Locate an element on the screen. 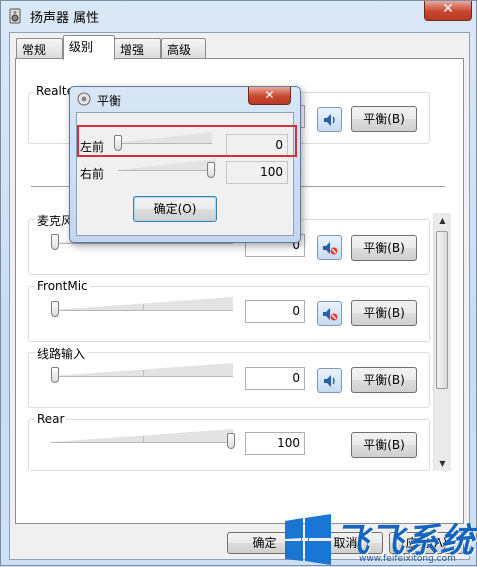 The image size is (477, 567). frontmic-value: 0 is located at coordinates (275, 311).